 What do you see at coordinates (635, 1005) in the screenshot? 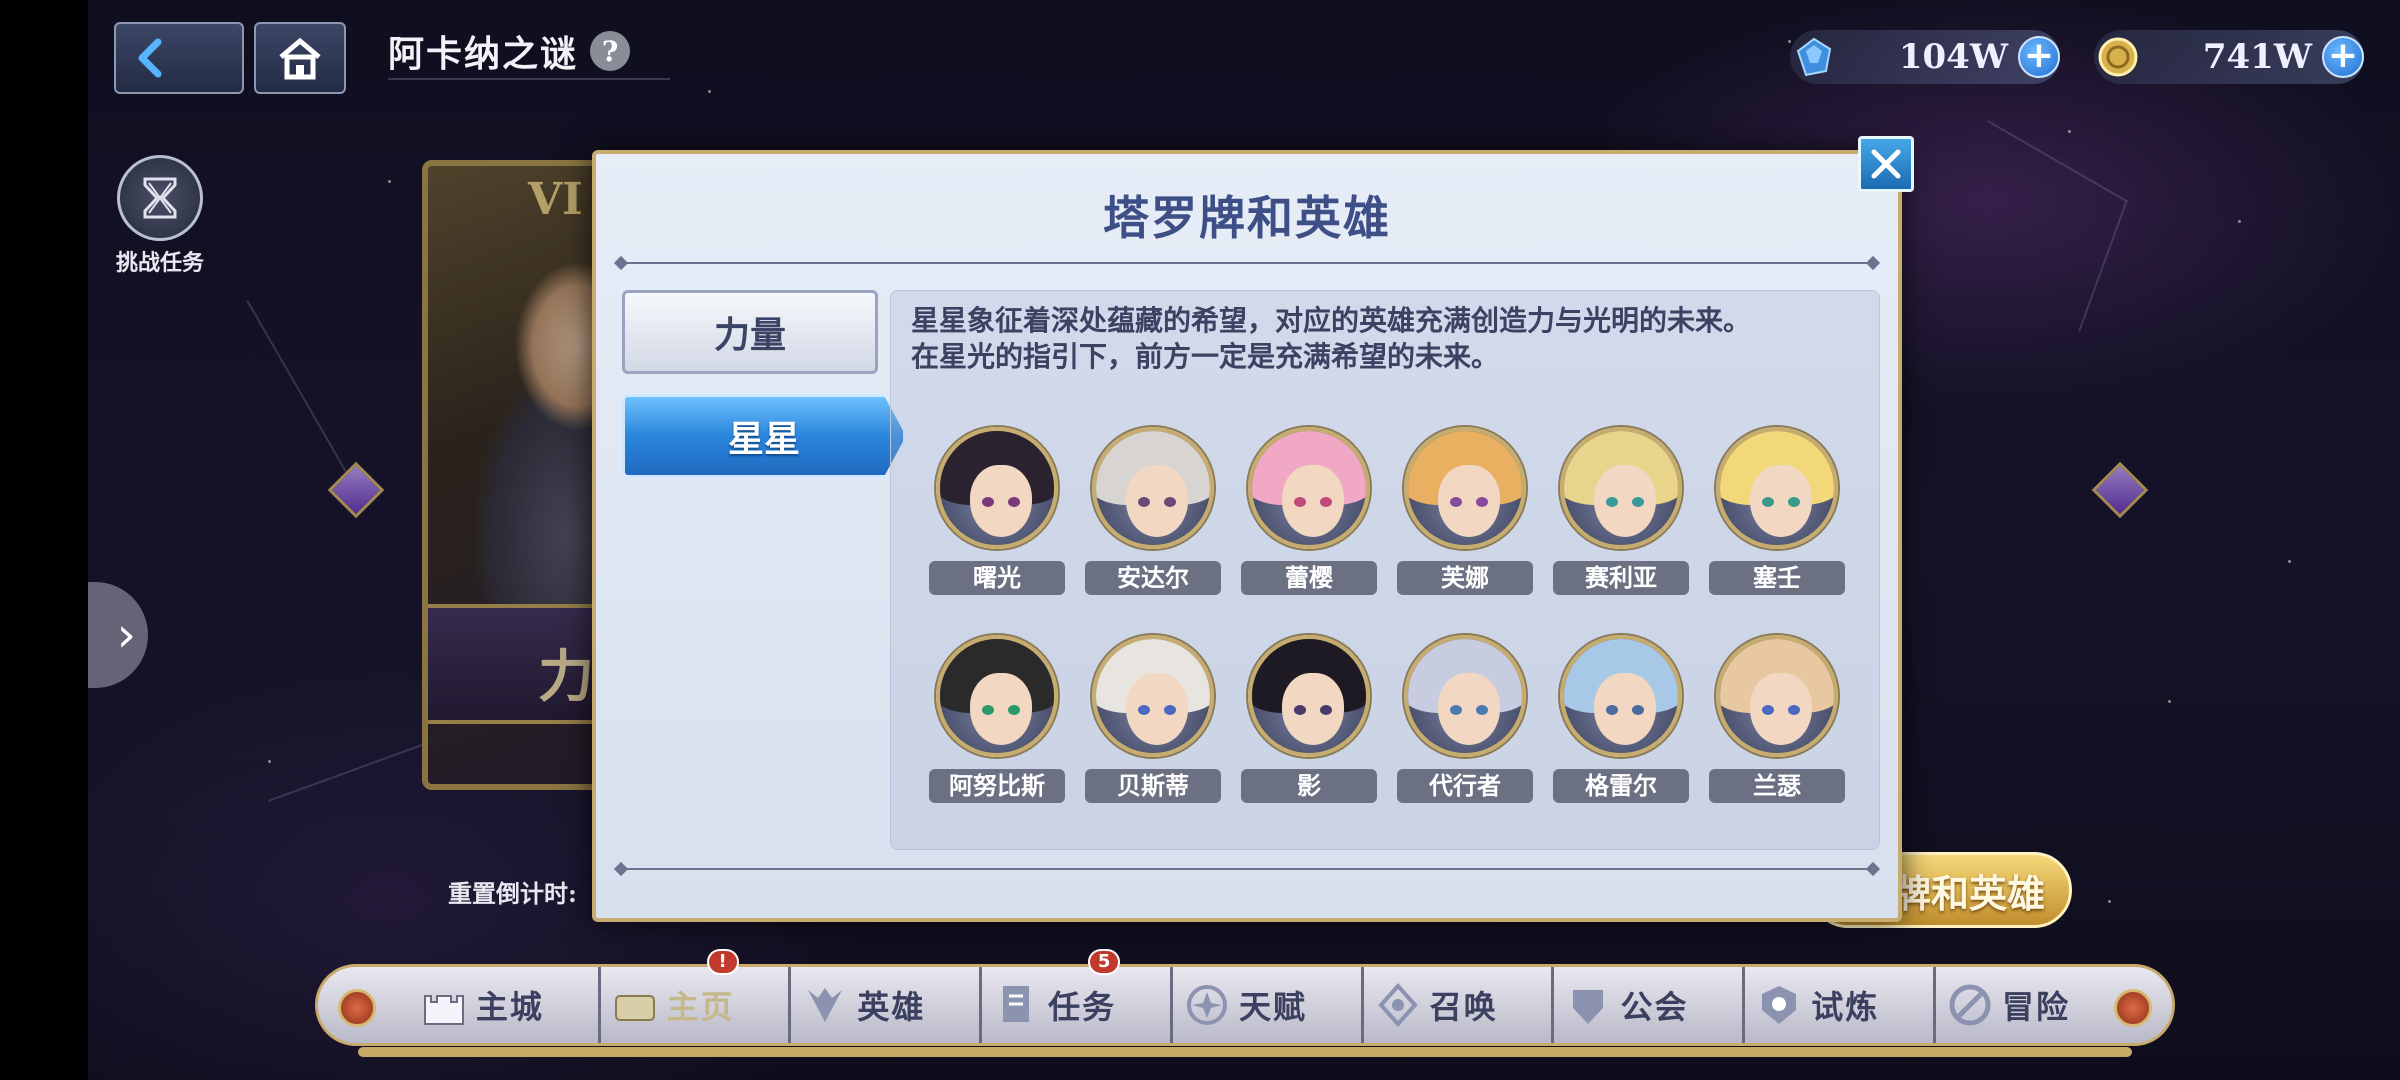
I see `treasure-icon` at bounding box center [635, 1005].